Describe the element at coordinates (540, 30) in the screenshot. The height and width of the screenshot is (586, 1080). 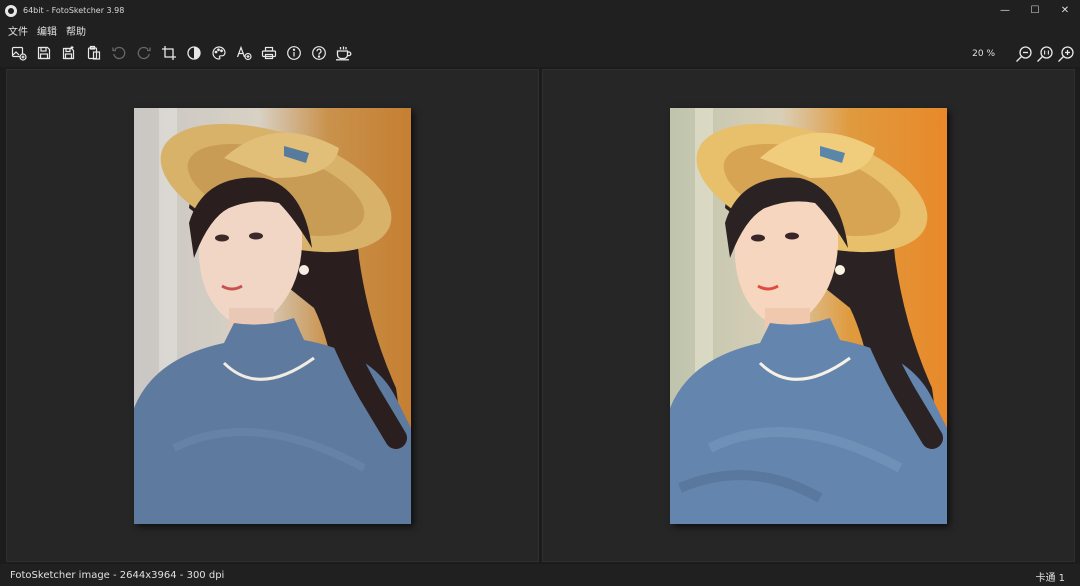
I see `menu-bar: 文件 编辑 帮助` at that location.